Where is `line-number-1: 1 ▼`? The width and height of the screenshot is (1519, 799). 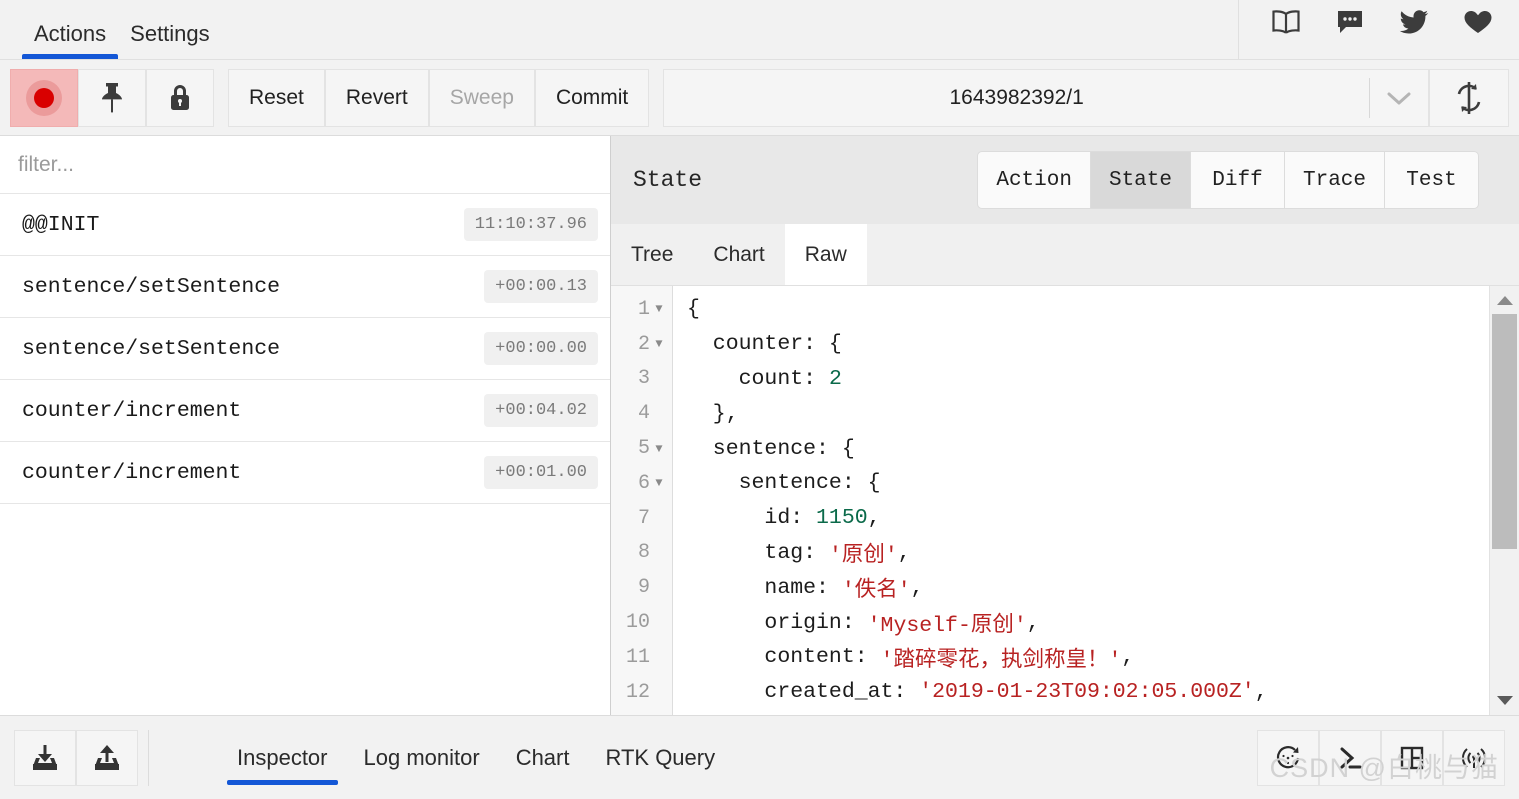
line-number-1: 1 ▼ is located at coordinates (641, 309).